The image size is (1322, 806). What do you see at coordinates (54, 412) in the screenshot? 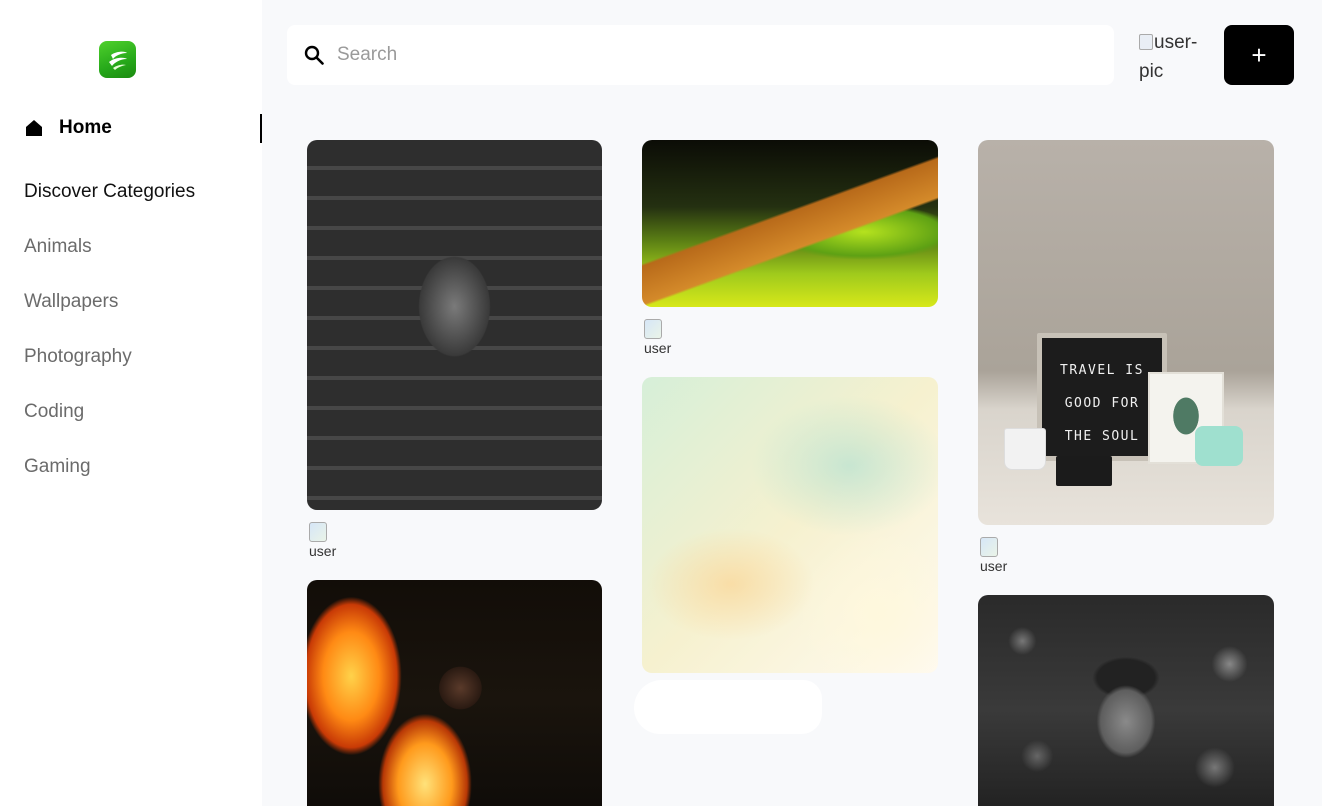
I see `sidebar-item-coding: Coding` at bounding box center [54, 412].